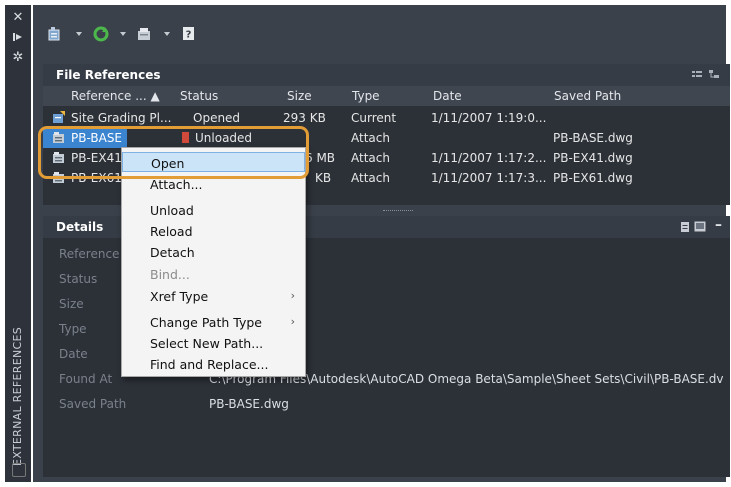  I want to click on cell-size: 293 KB, so click(304, 118).